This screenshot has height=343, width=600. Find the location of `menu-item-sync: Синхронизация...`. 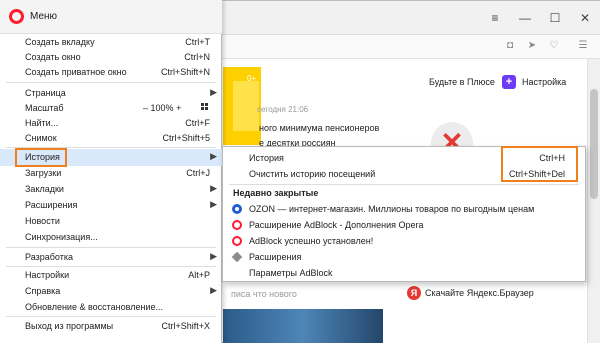

menu-item-sync: Синхронизация... is located at coordinates (111, 237).